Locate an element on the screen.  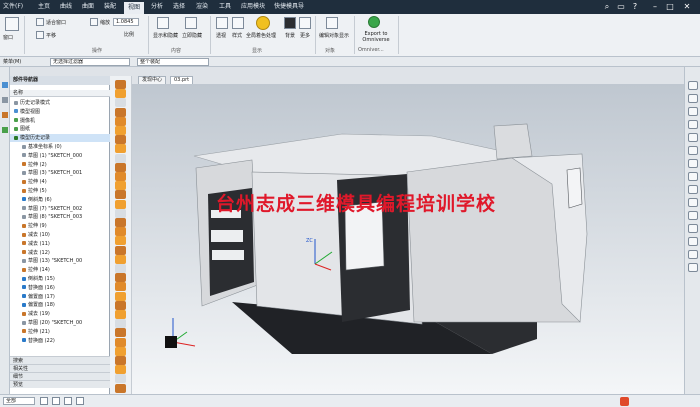
select-icon is located at coordinates (56, 401).